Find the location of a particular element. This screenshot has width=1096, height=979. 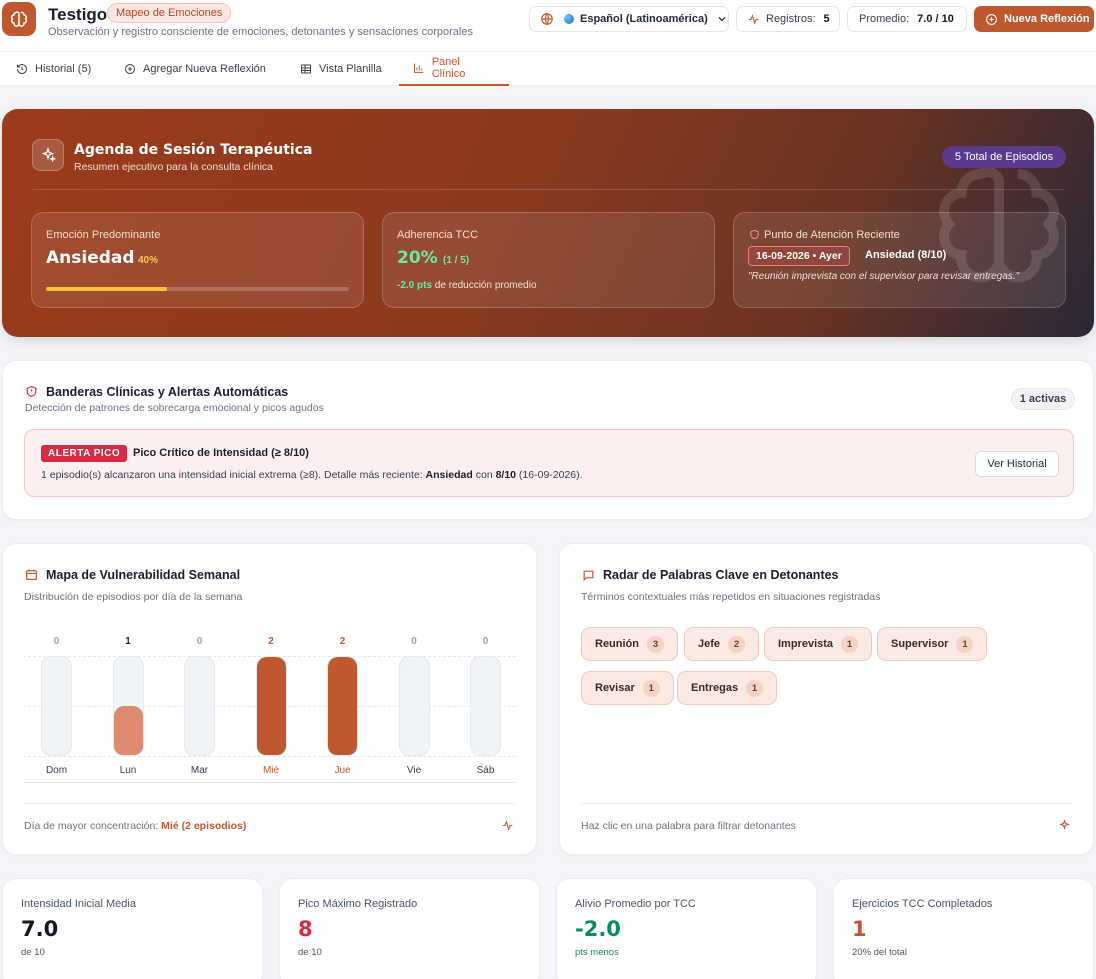

reduction-note: -2.0 pts de reducción promedio is located at coordinates (467, 285).